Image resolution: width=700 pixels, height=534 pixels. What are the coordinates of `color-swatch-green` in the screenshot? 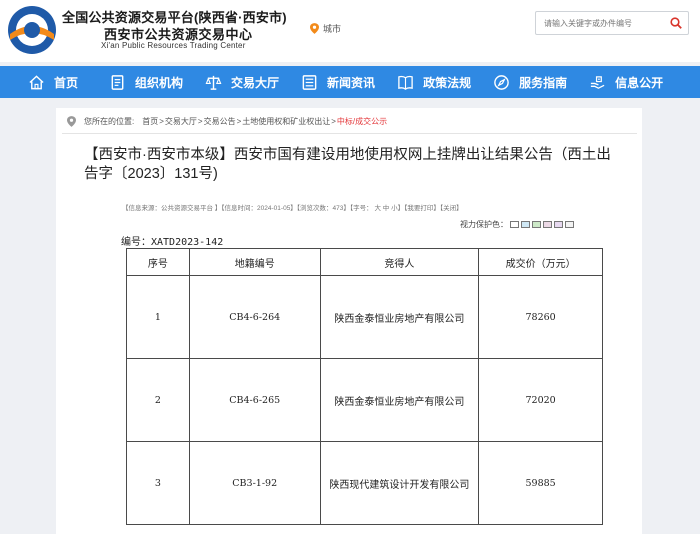 It's located at (536, 224).